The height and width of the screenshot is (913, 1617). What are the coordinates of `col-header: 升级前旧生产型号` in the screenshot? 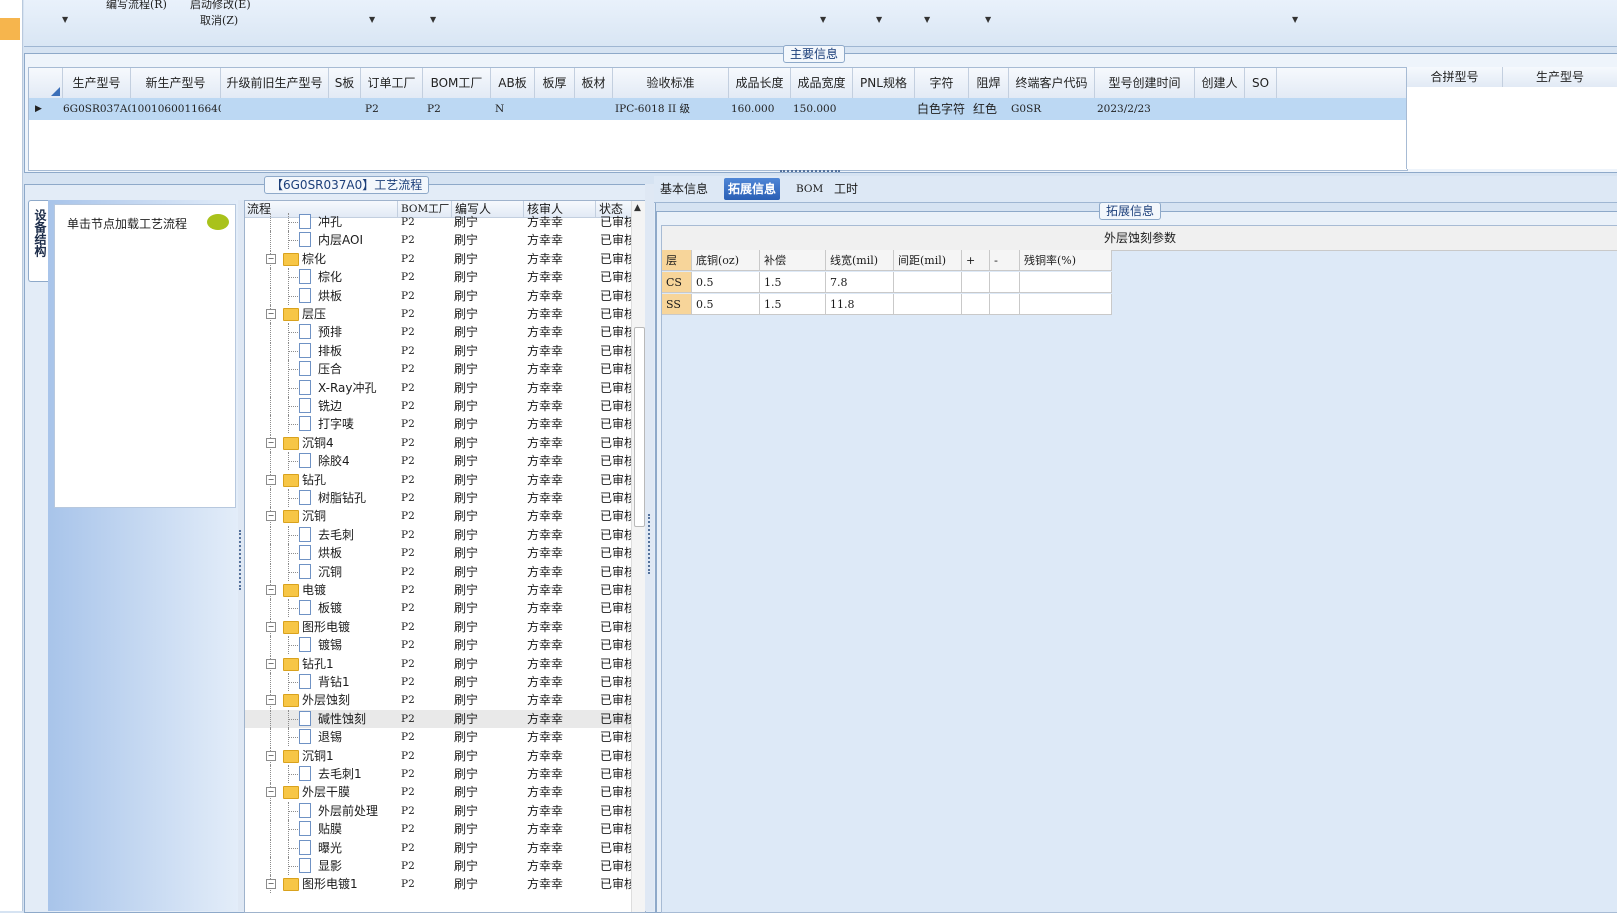 It's located at (275, 83).